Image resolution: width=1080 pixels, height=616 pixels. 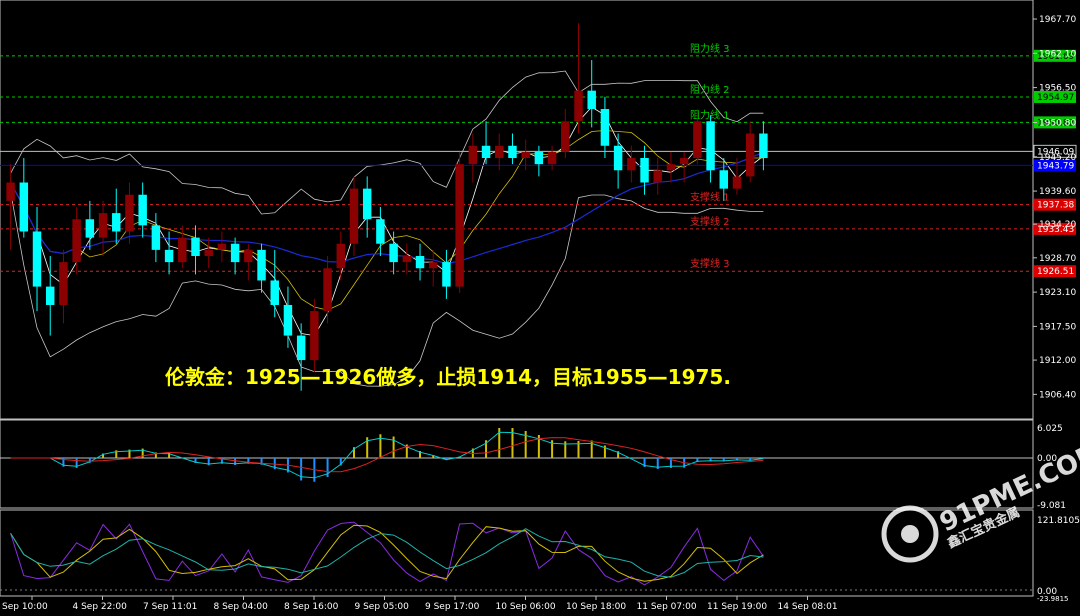 I want to click on level-name-label: 支撑线 2, so click(x=710, y=221).